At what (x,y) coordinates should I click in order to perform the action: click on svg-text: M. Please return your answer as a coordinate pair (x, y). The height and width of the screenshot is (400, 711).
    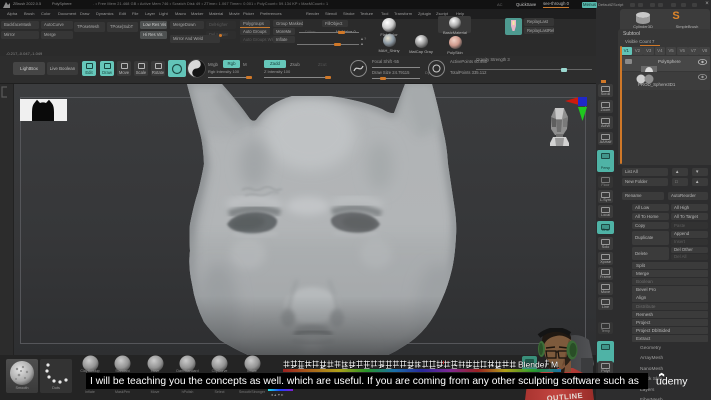
    Looking at the image, I should click on (554, 365).